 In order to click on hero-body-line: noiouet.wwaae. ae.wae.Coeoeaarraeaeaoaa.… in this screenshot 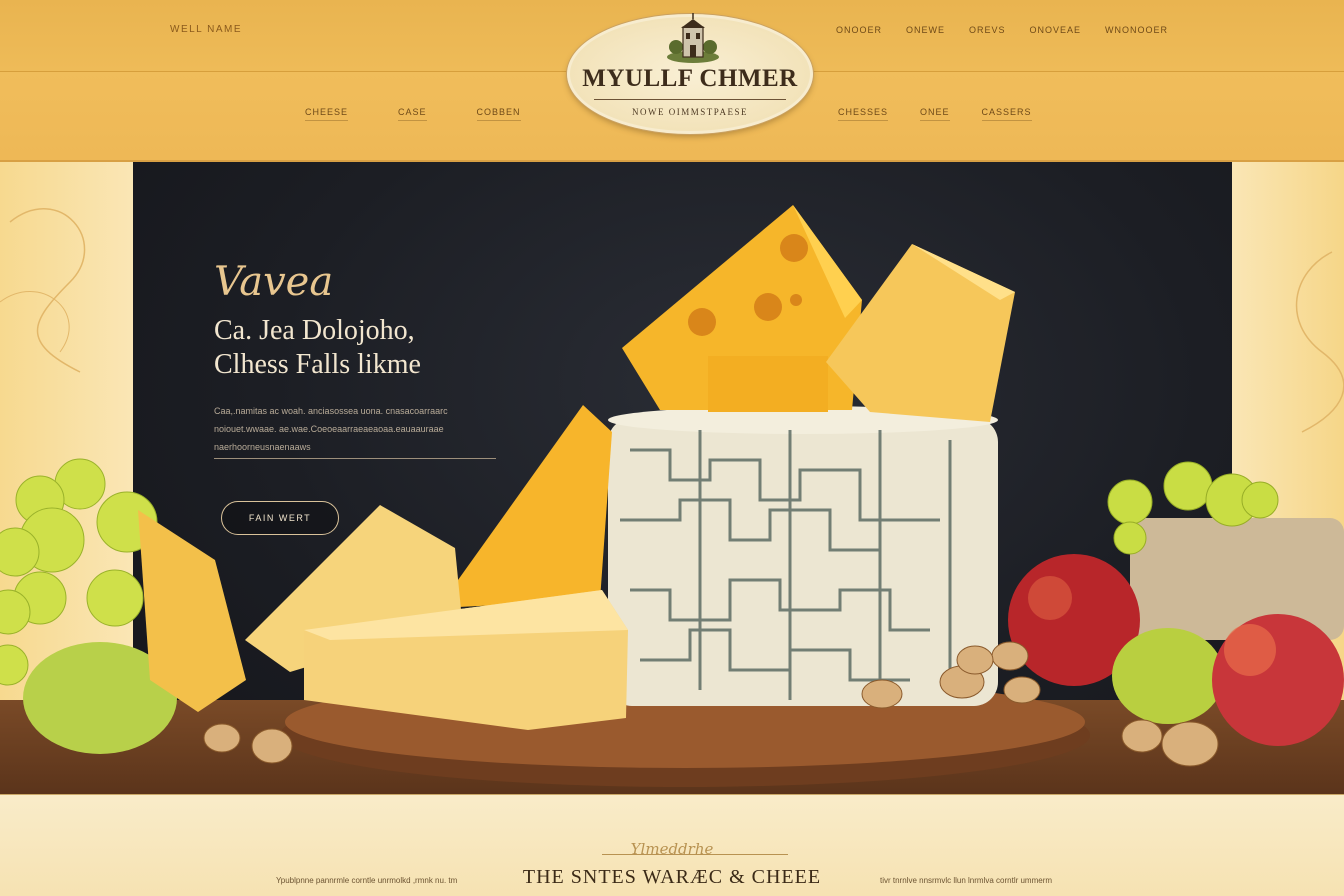, I will do `click(329, 429)`.